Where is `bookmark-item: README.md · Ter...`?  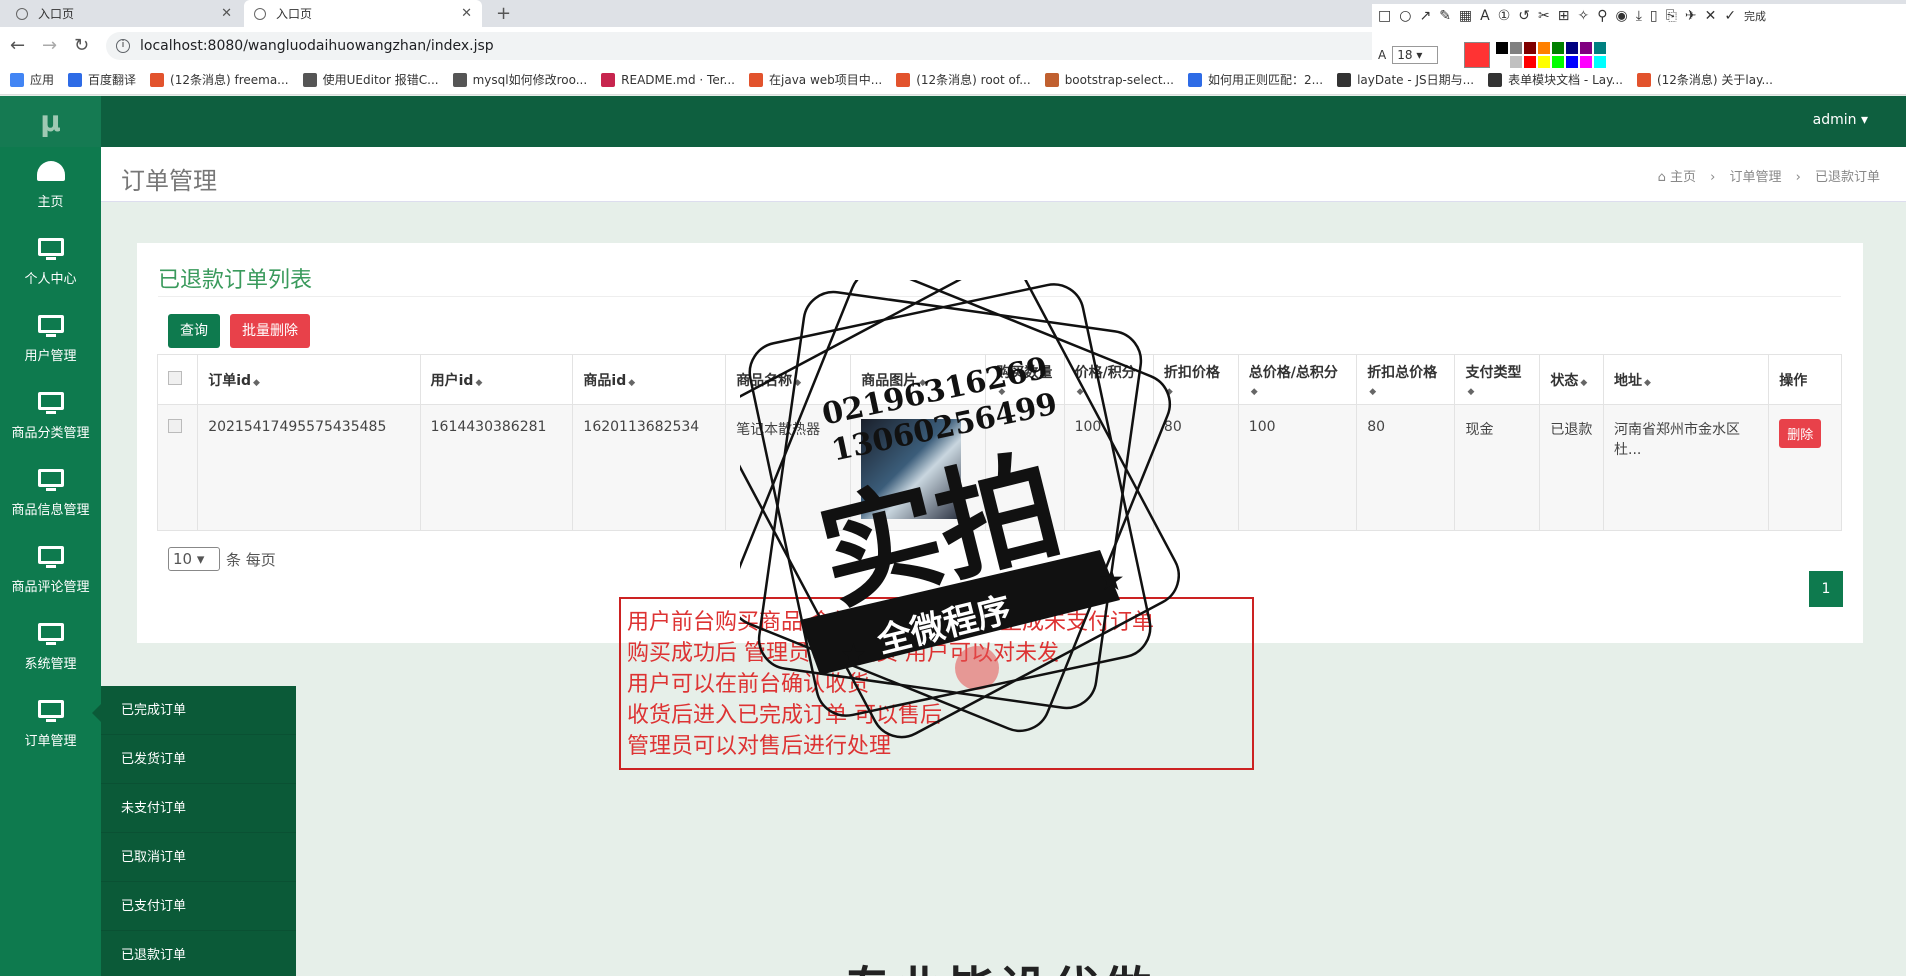 bookmark-item: README.md · Ter... is located at coordinates (668, 79).